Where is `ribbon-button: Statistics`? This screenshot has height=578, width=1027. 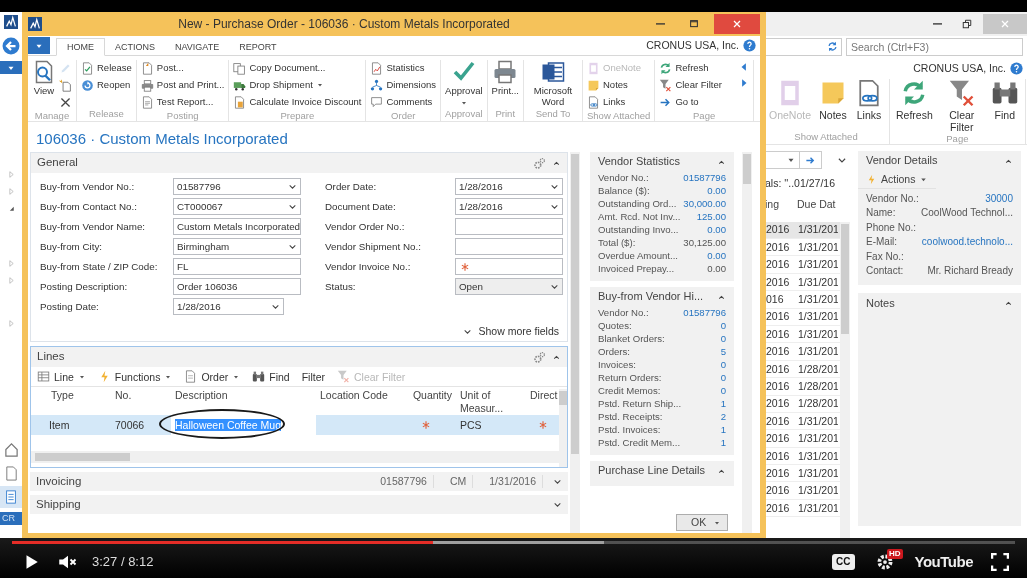
ribbon-button: Statistics is located at coordinates (403, 68).